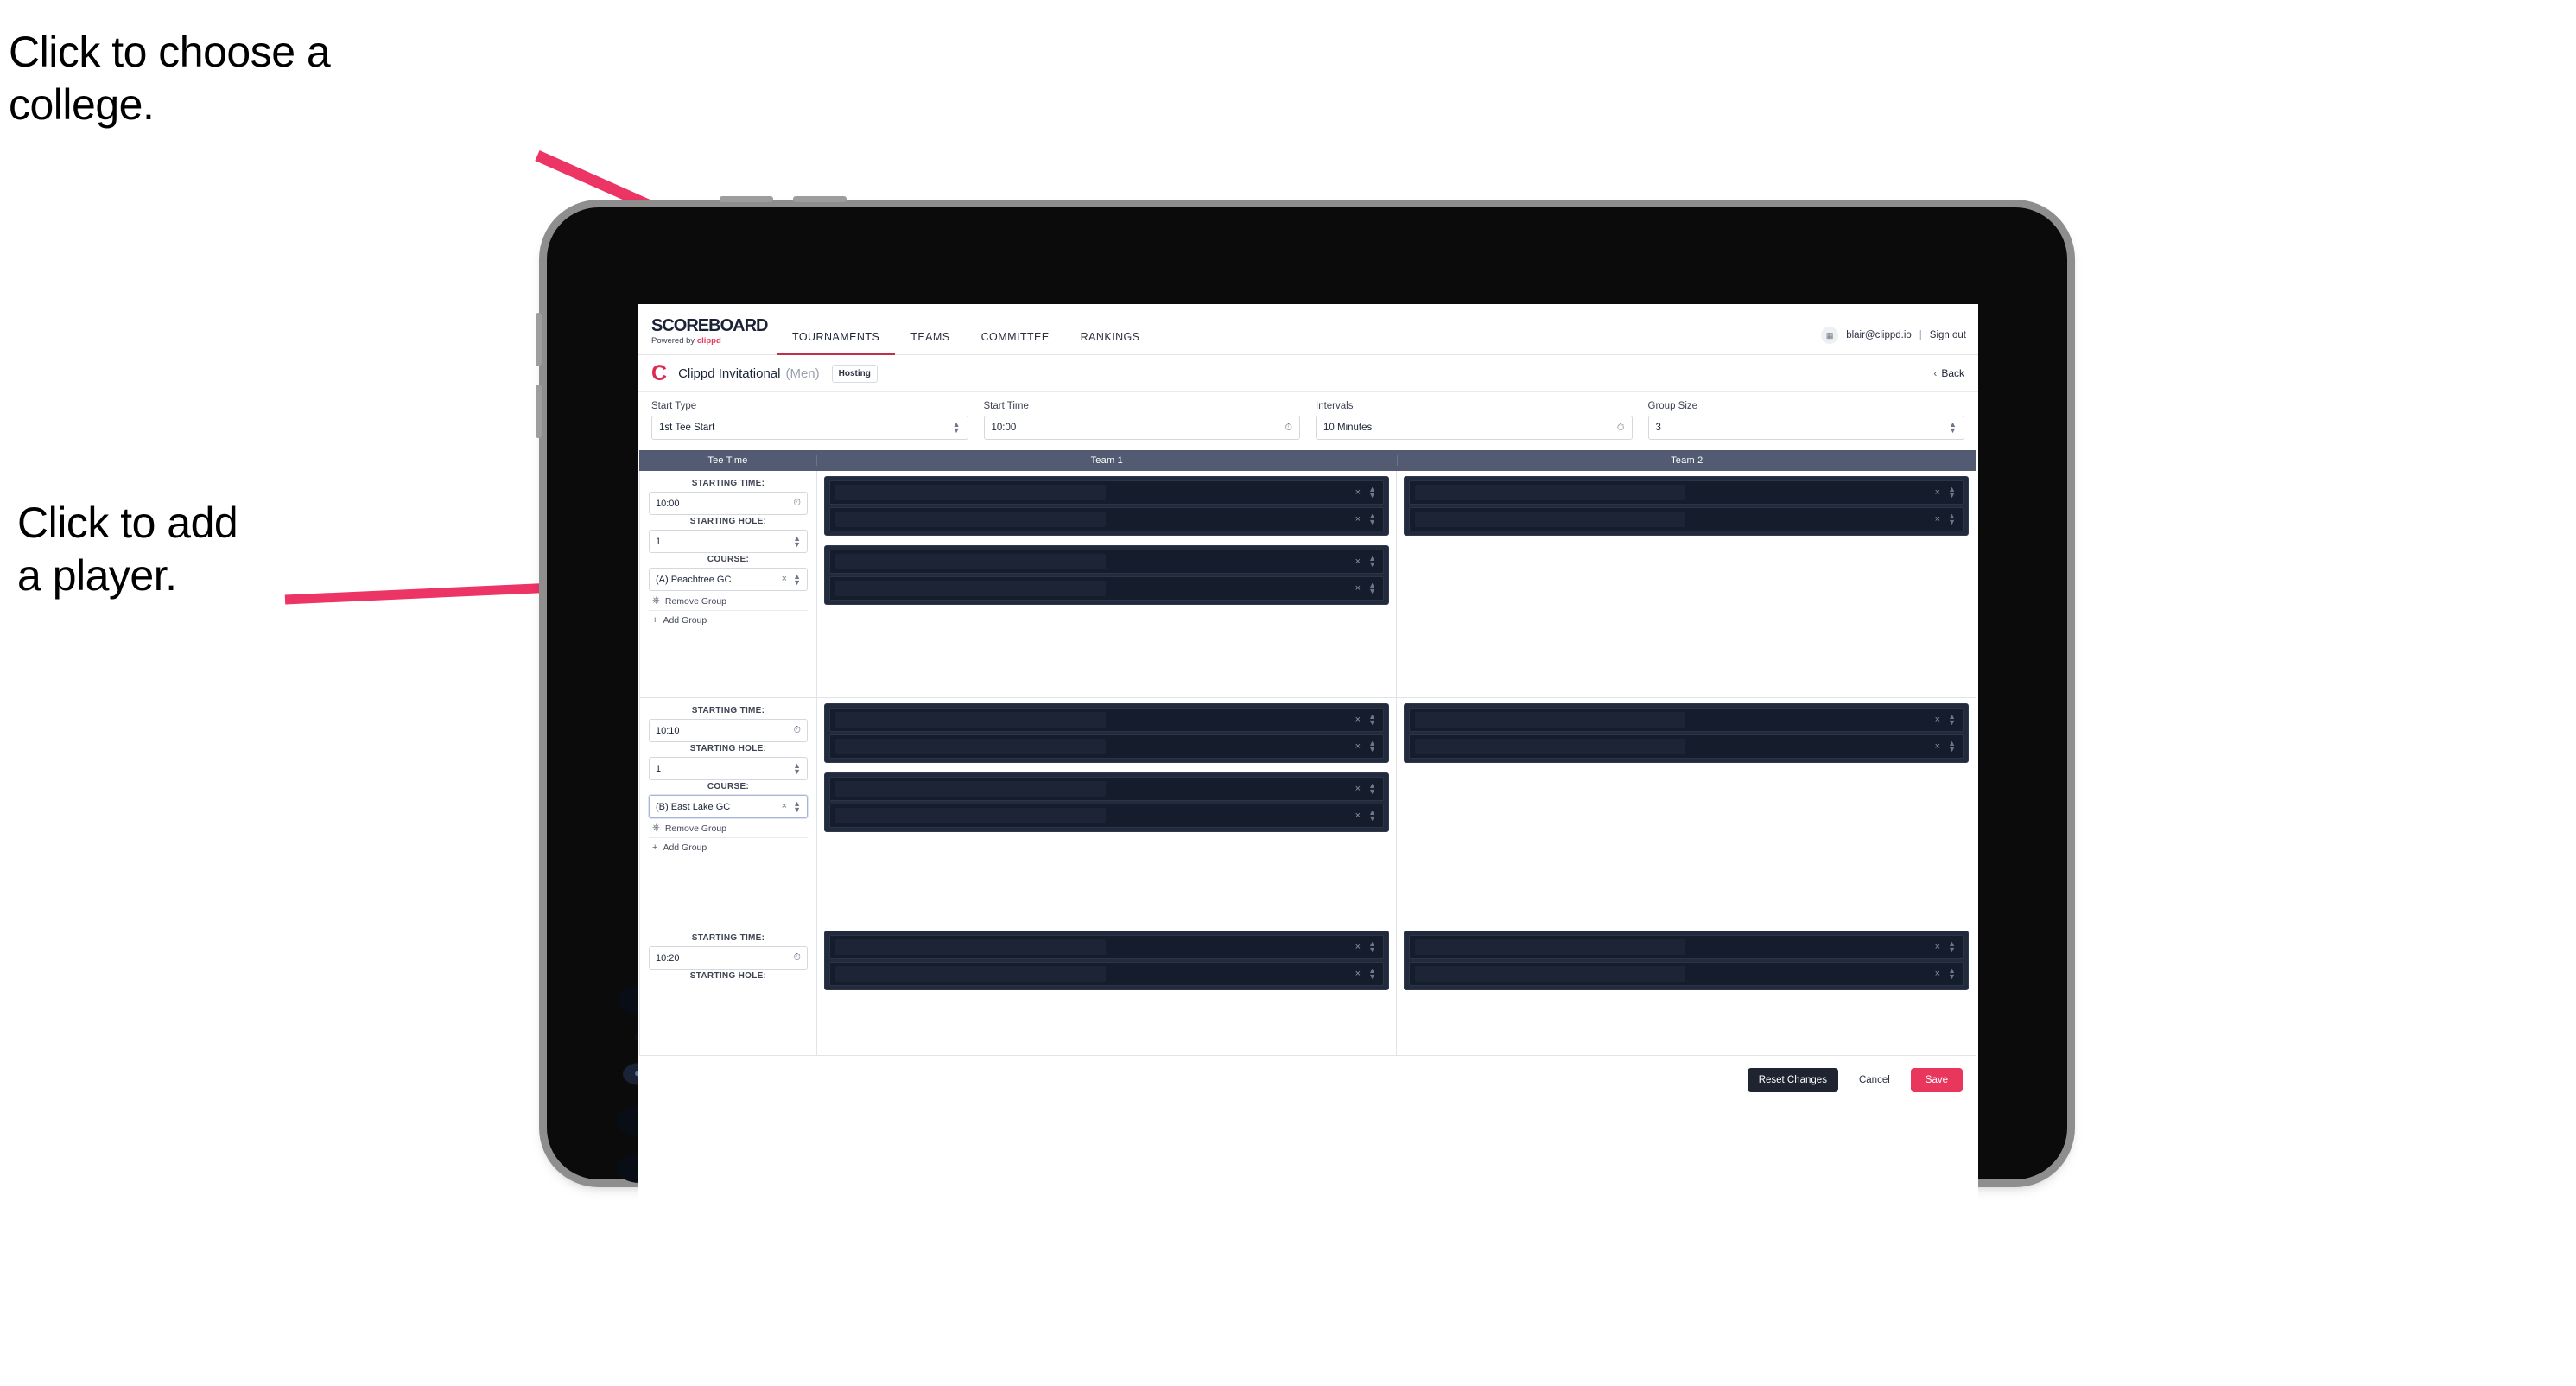 The image size is (2576, 1386). What do you see at coordinates (1948, 335) in the screenshot?
I see `sign-out-link: Sign out` at bounding box center [1948, 335].